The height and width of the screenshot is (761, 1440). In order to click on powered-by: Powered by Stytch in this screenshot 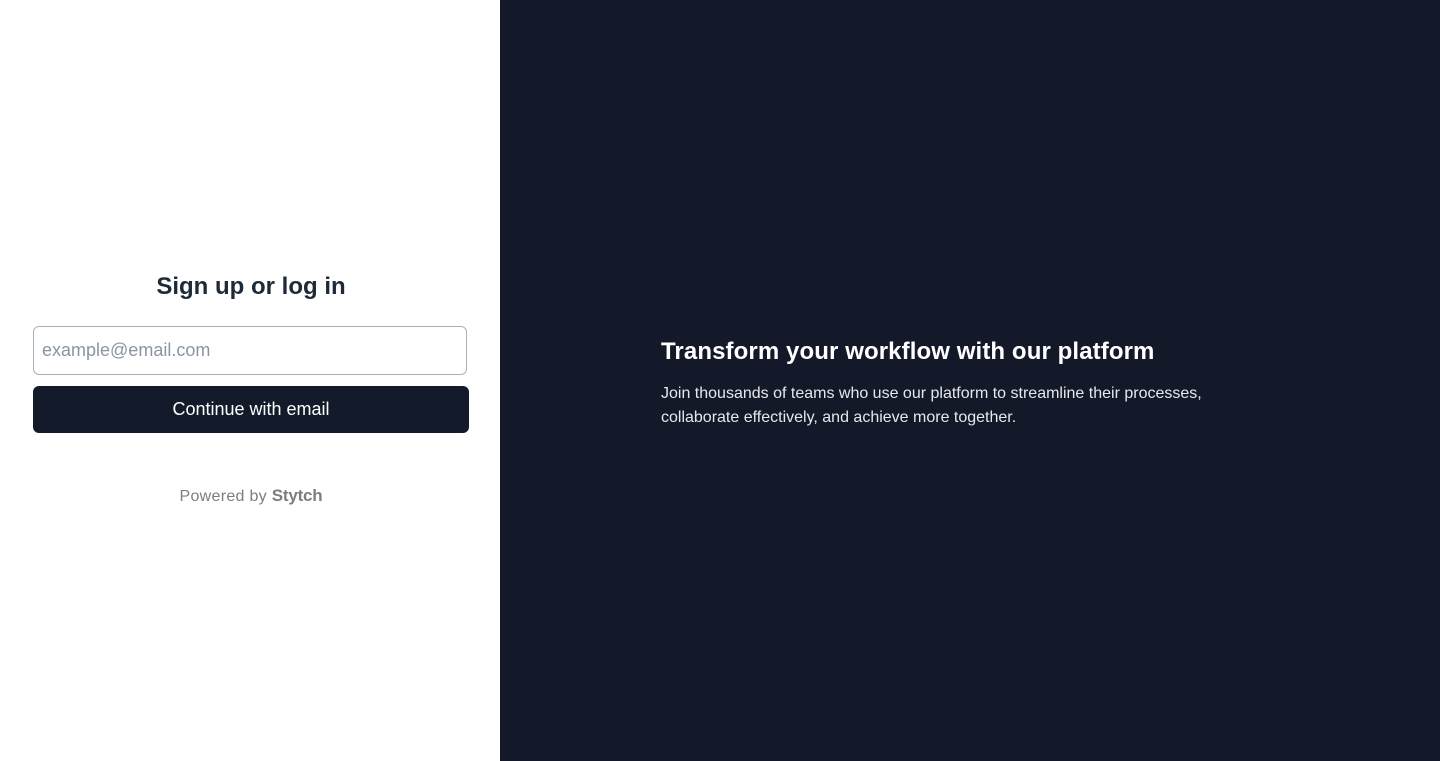, I will do `click(251, 496)`.